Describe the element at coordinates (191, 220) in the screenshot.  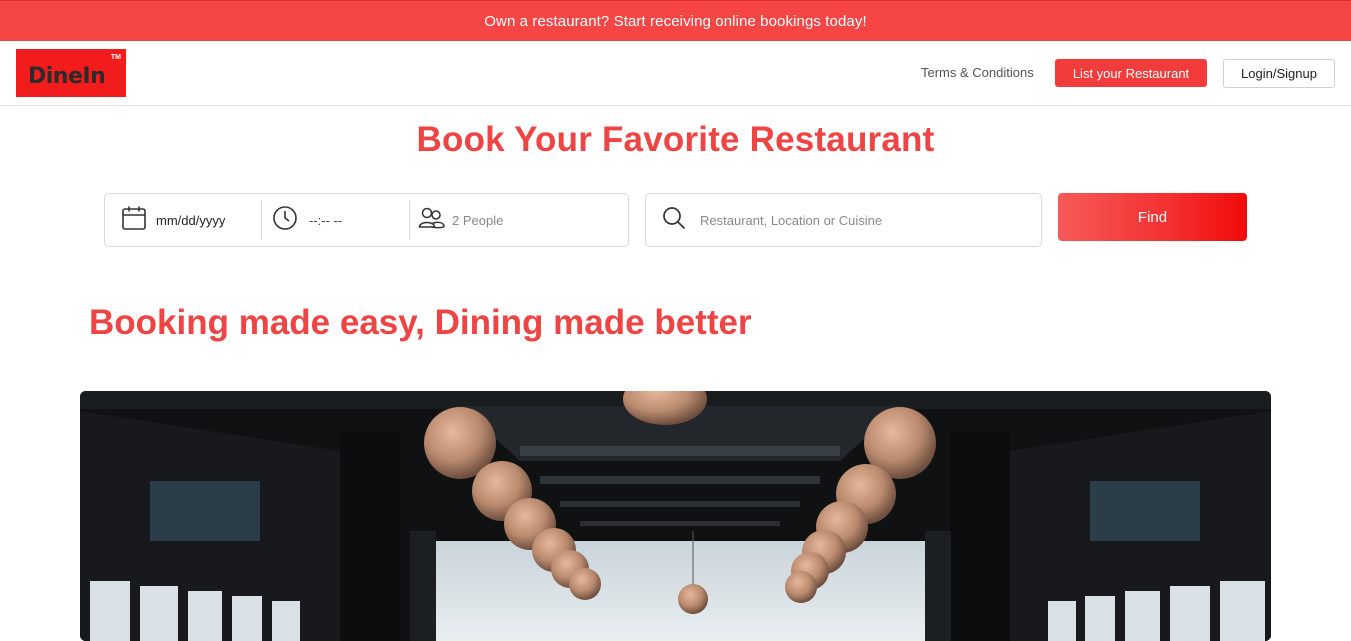
I see `date-value: mm/dd/yyyy` at that location.